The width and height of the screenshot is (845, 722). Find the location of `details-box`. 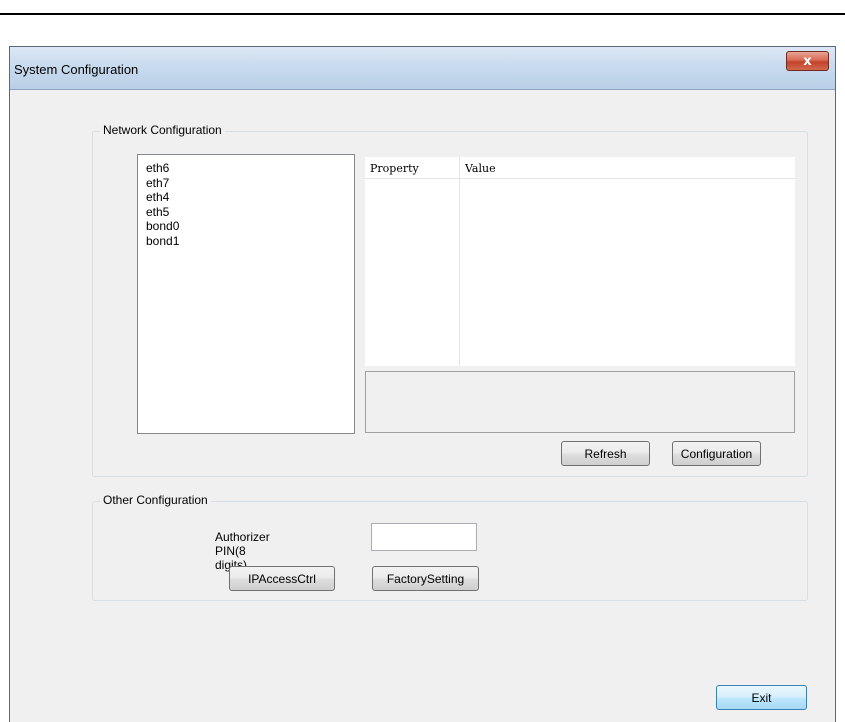

details-box is located at coordinates (580, 402).